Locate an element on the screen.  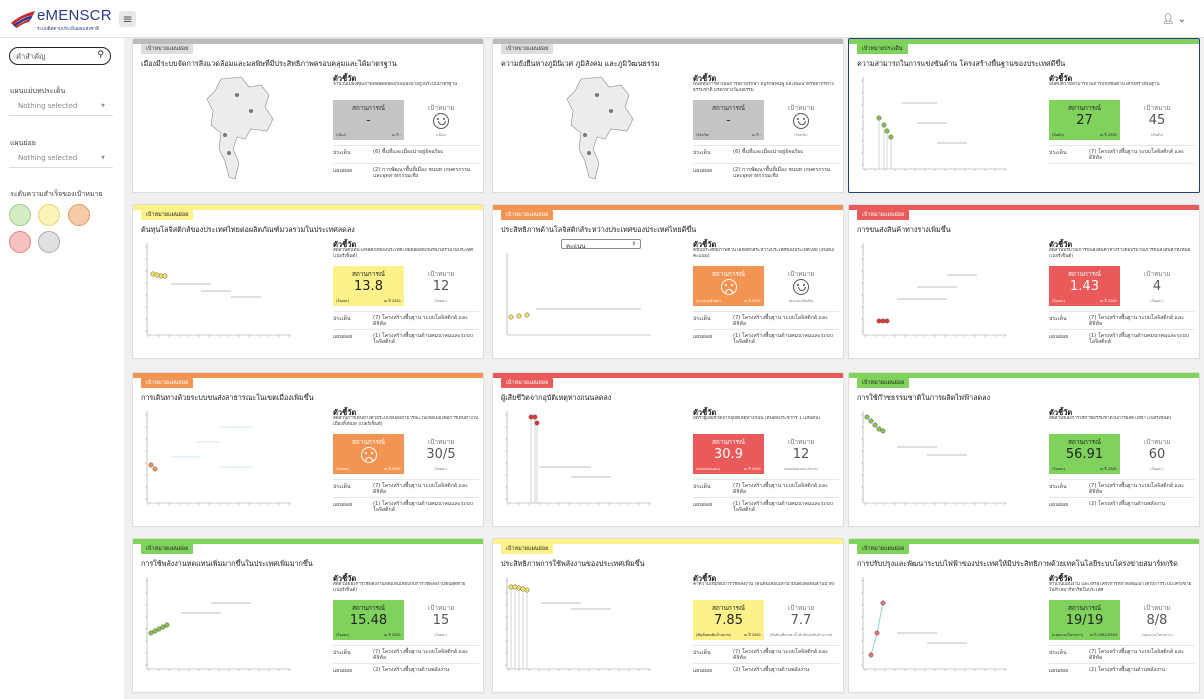
status-year: ณ ปี 2562/2563 is located at coordinates (1103, 635).